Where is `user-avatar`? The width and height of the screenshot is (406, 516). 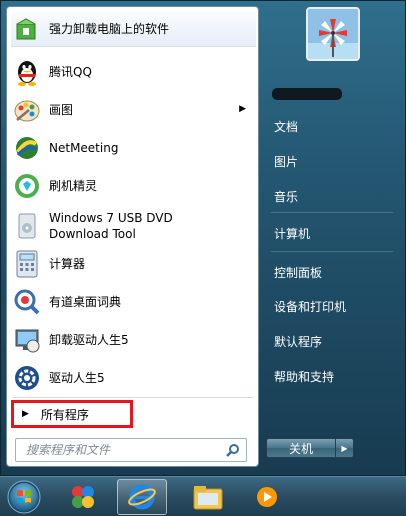 user-avatar is located at coordinates (333, 34).